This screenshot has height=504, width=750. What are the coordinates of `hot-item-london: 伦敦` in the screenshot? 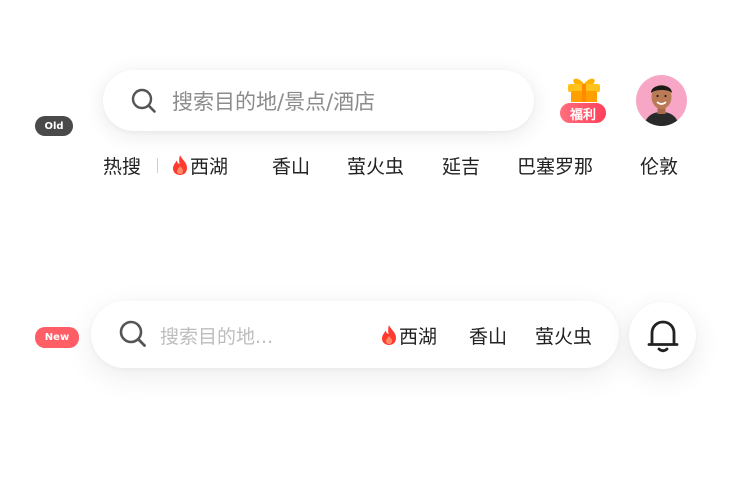 It's located at (659, 165).